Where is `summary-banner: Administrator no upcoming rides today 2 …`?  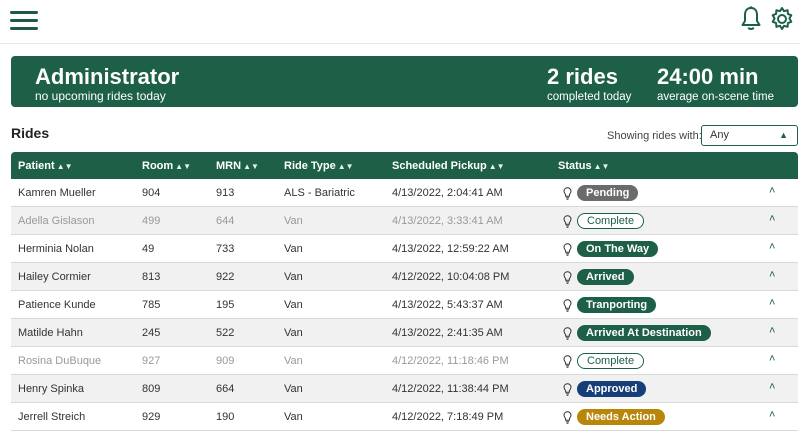
summary-banner: Administrator no upcoming rides today 2 … is located at coordinates (404, 81).